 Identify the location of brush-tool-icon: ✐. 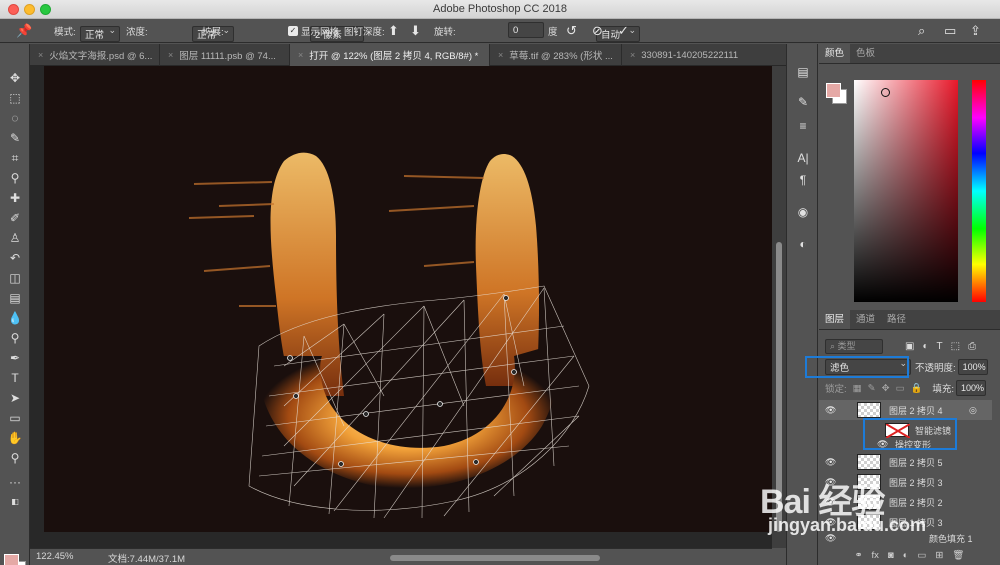
(15, 218).